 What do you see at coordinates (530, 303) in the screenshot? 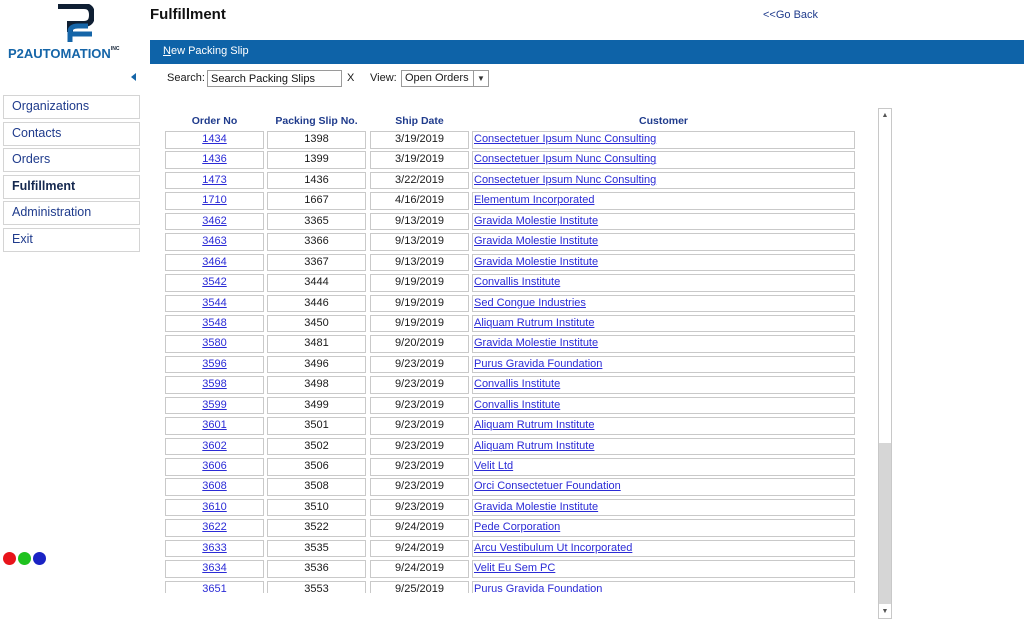
I see `customer-link: Sed Congue Industries` at bounding box center [530, 303].